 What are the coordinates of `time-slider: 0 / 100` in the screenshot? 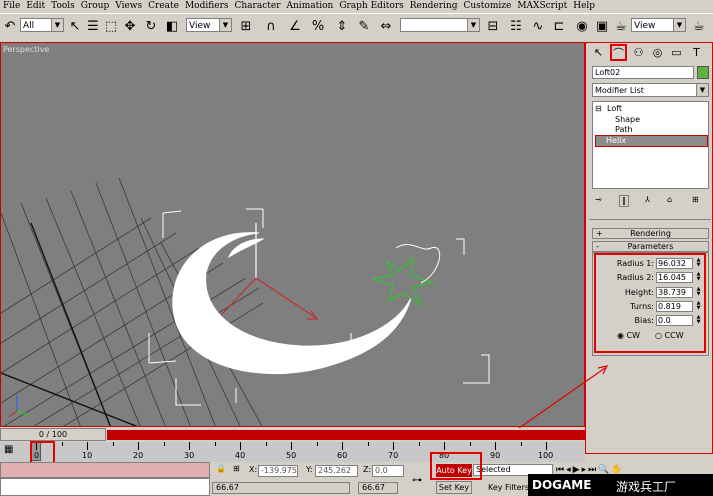 It's located at (53, 434).